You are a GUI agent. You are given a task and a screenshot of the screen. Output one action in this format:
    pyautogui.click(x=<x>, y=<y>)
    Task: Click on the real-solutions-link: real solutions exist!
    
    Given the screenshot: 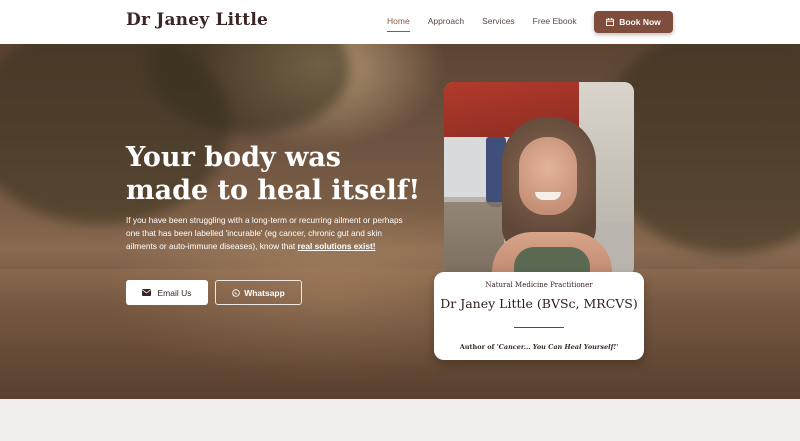 What is the action you would take?
    pyautogui.click(x=337, y=246)
    